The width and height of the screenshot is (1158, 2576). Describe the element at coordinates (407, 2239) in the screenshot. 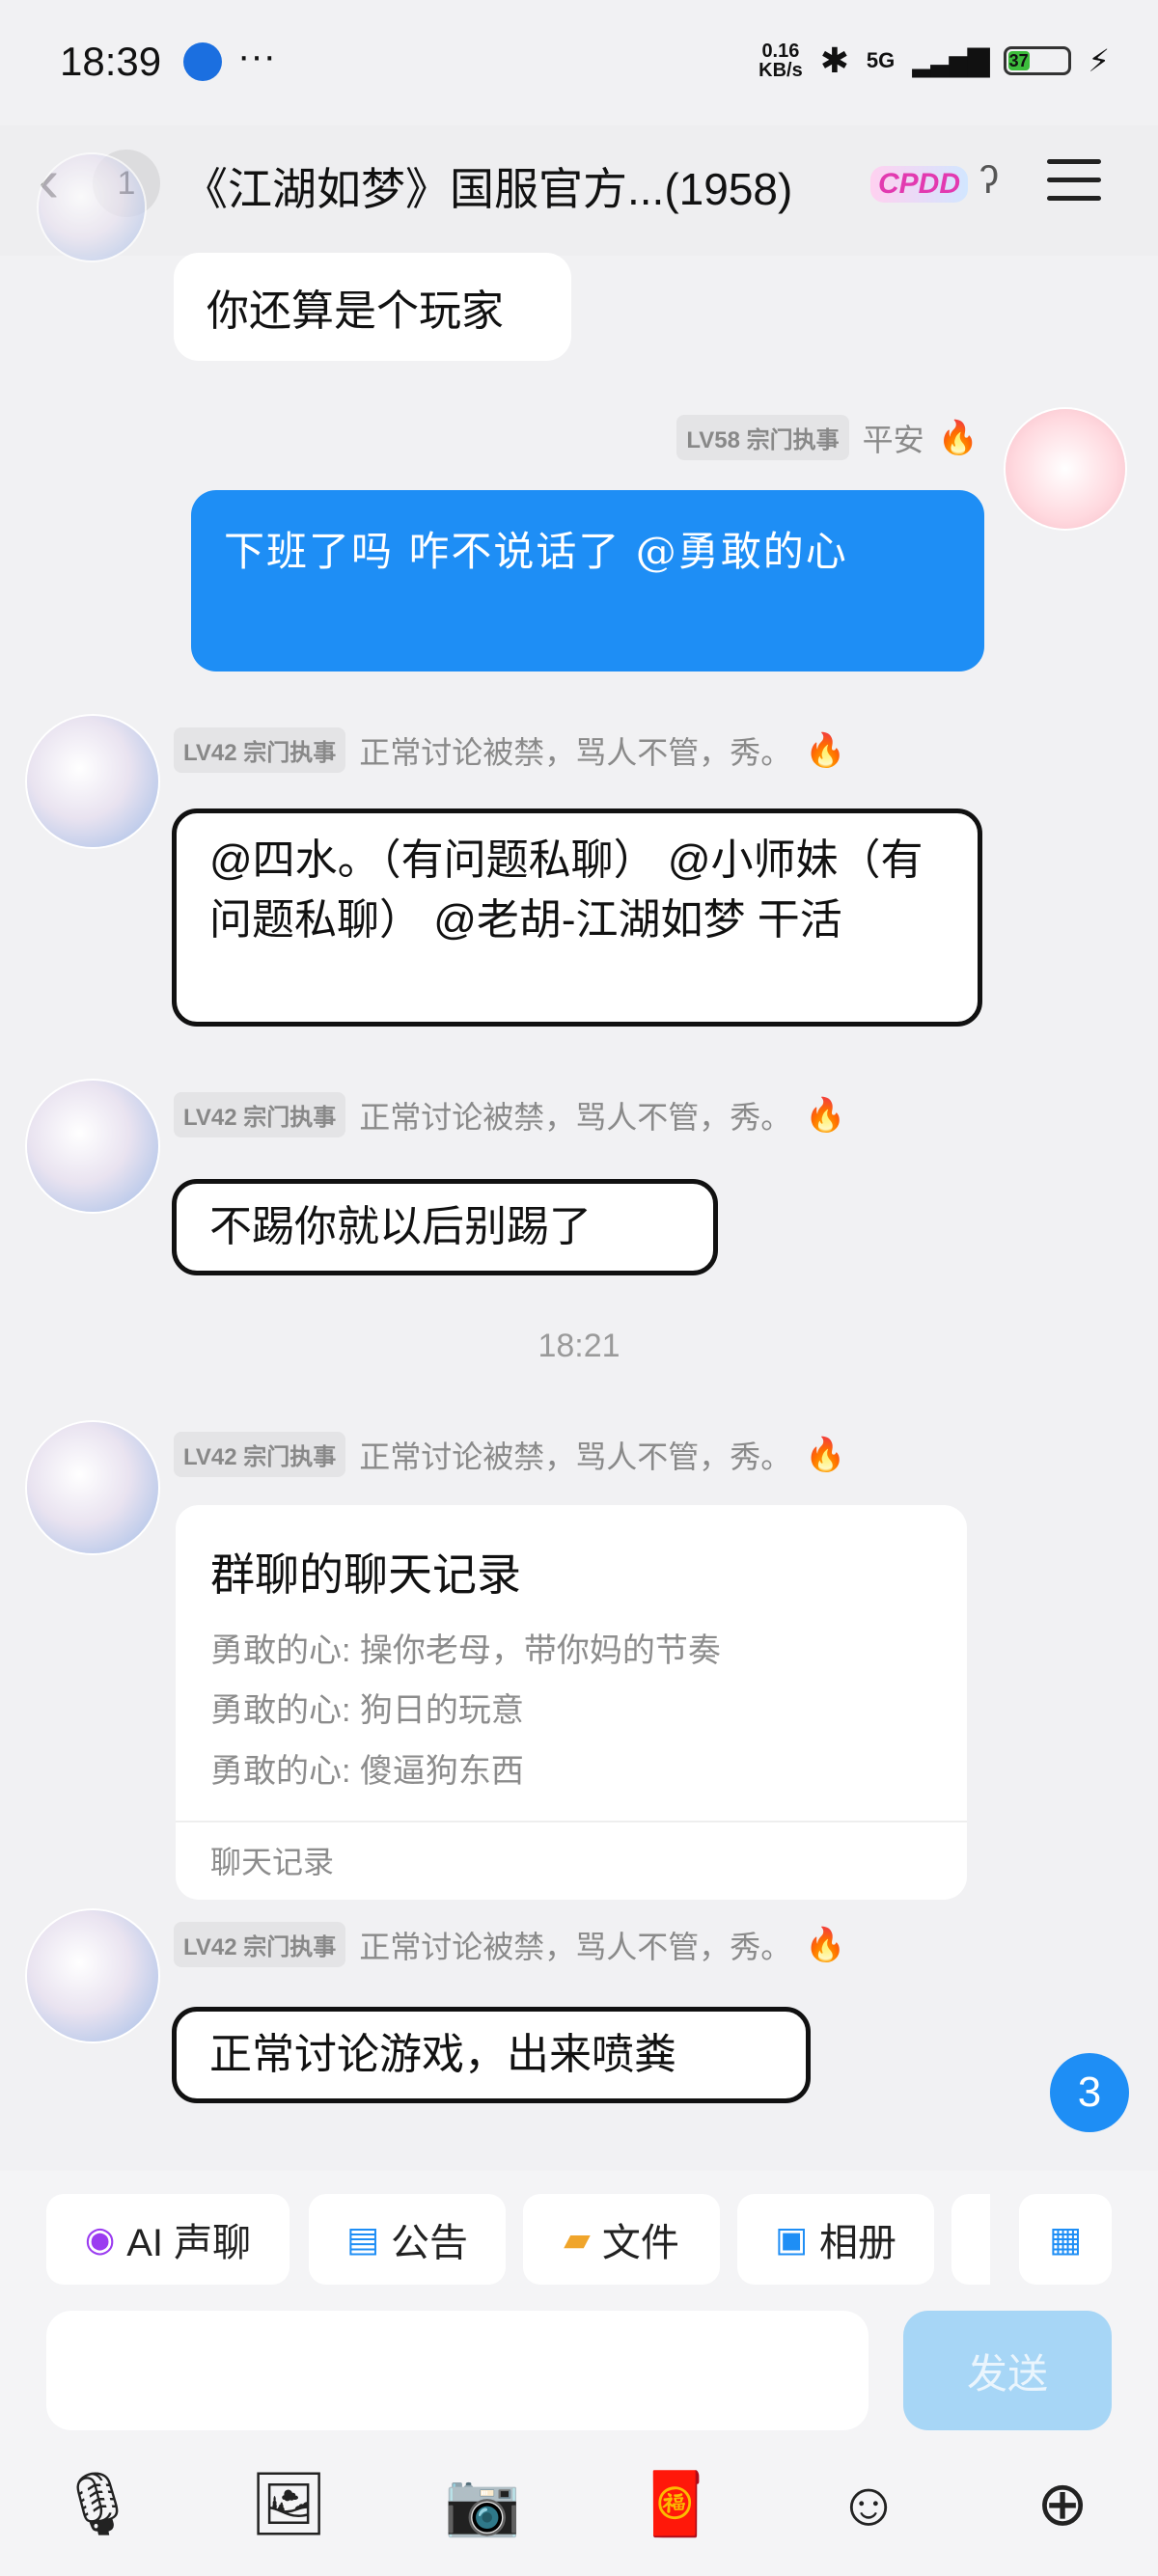

I see `announcement-button: ▤ 公告` at that location.